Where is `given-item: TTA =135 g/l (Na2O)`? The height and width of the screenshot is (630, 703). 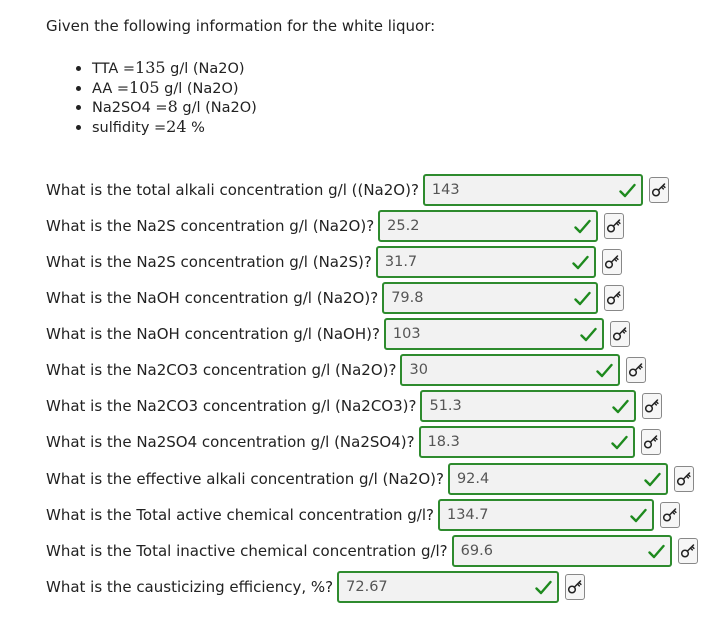
given-item: TTA =135 g/l (Na2O) is located at coordinates (165, 68).